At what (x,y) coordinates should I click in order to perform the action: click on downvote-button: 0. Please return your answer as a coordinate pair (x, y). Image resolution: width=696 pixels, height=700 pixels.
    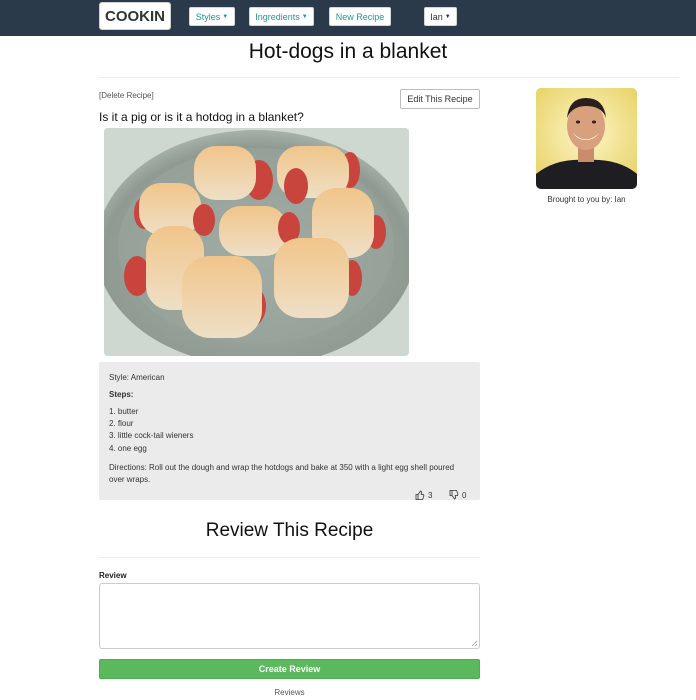
    Looking at the image, I should click on (457, 495).